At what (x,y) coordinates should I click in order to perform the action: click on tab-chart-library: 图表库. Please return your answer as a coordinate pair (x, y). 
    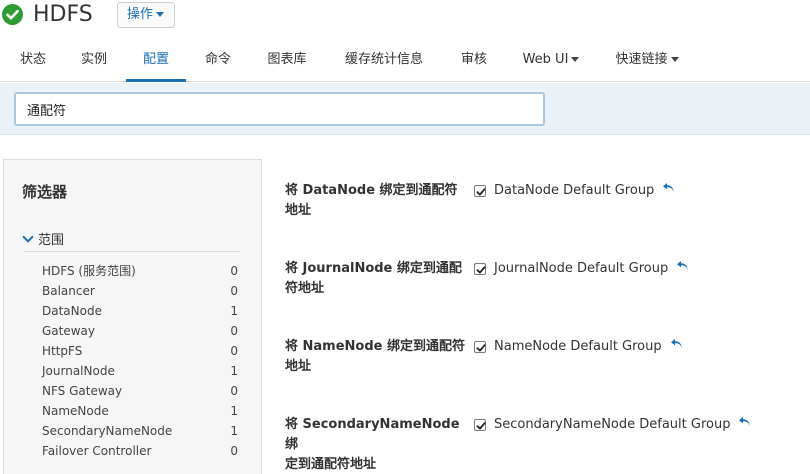
    Looking at the image, I should click on (287, 60).